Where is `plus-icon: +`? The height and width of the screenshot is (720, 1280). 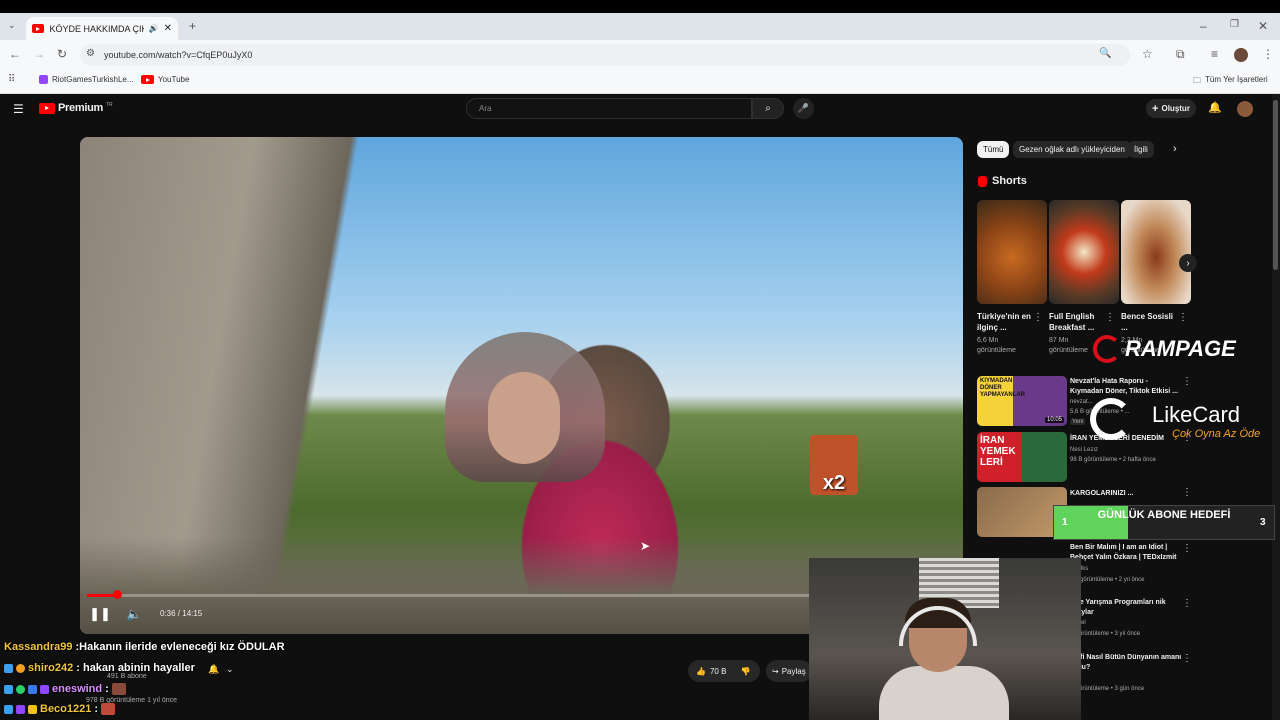 plus-icon: + is located at coordinates (1155, 108).